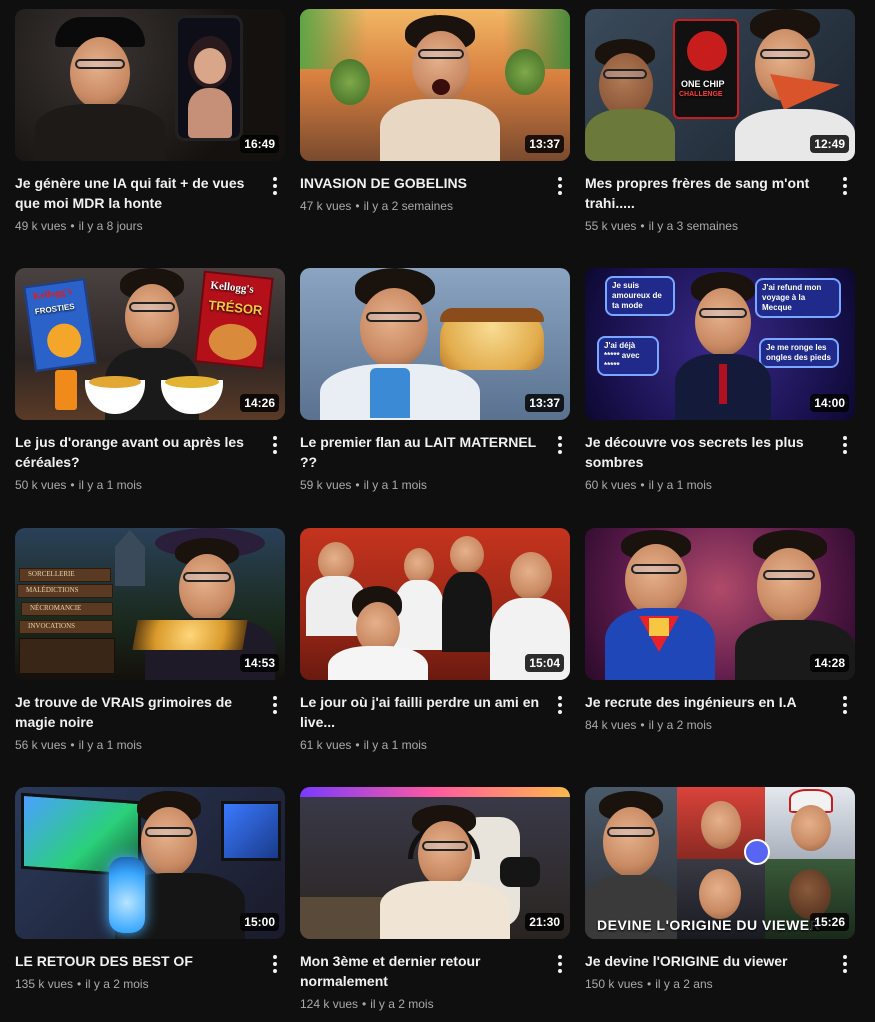 The height and width of the screenshot is (1022, 875). Describe the element at coordinates (259, 144) in the screenshot. I see `video-duration: 16:49` at that location.